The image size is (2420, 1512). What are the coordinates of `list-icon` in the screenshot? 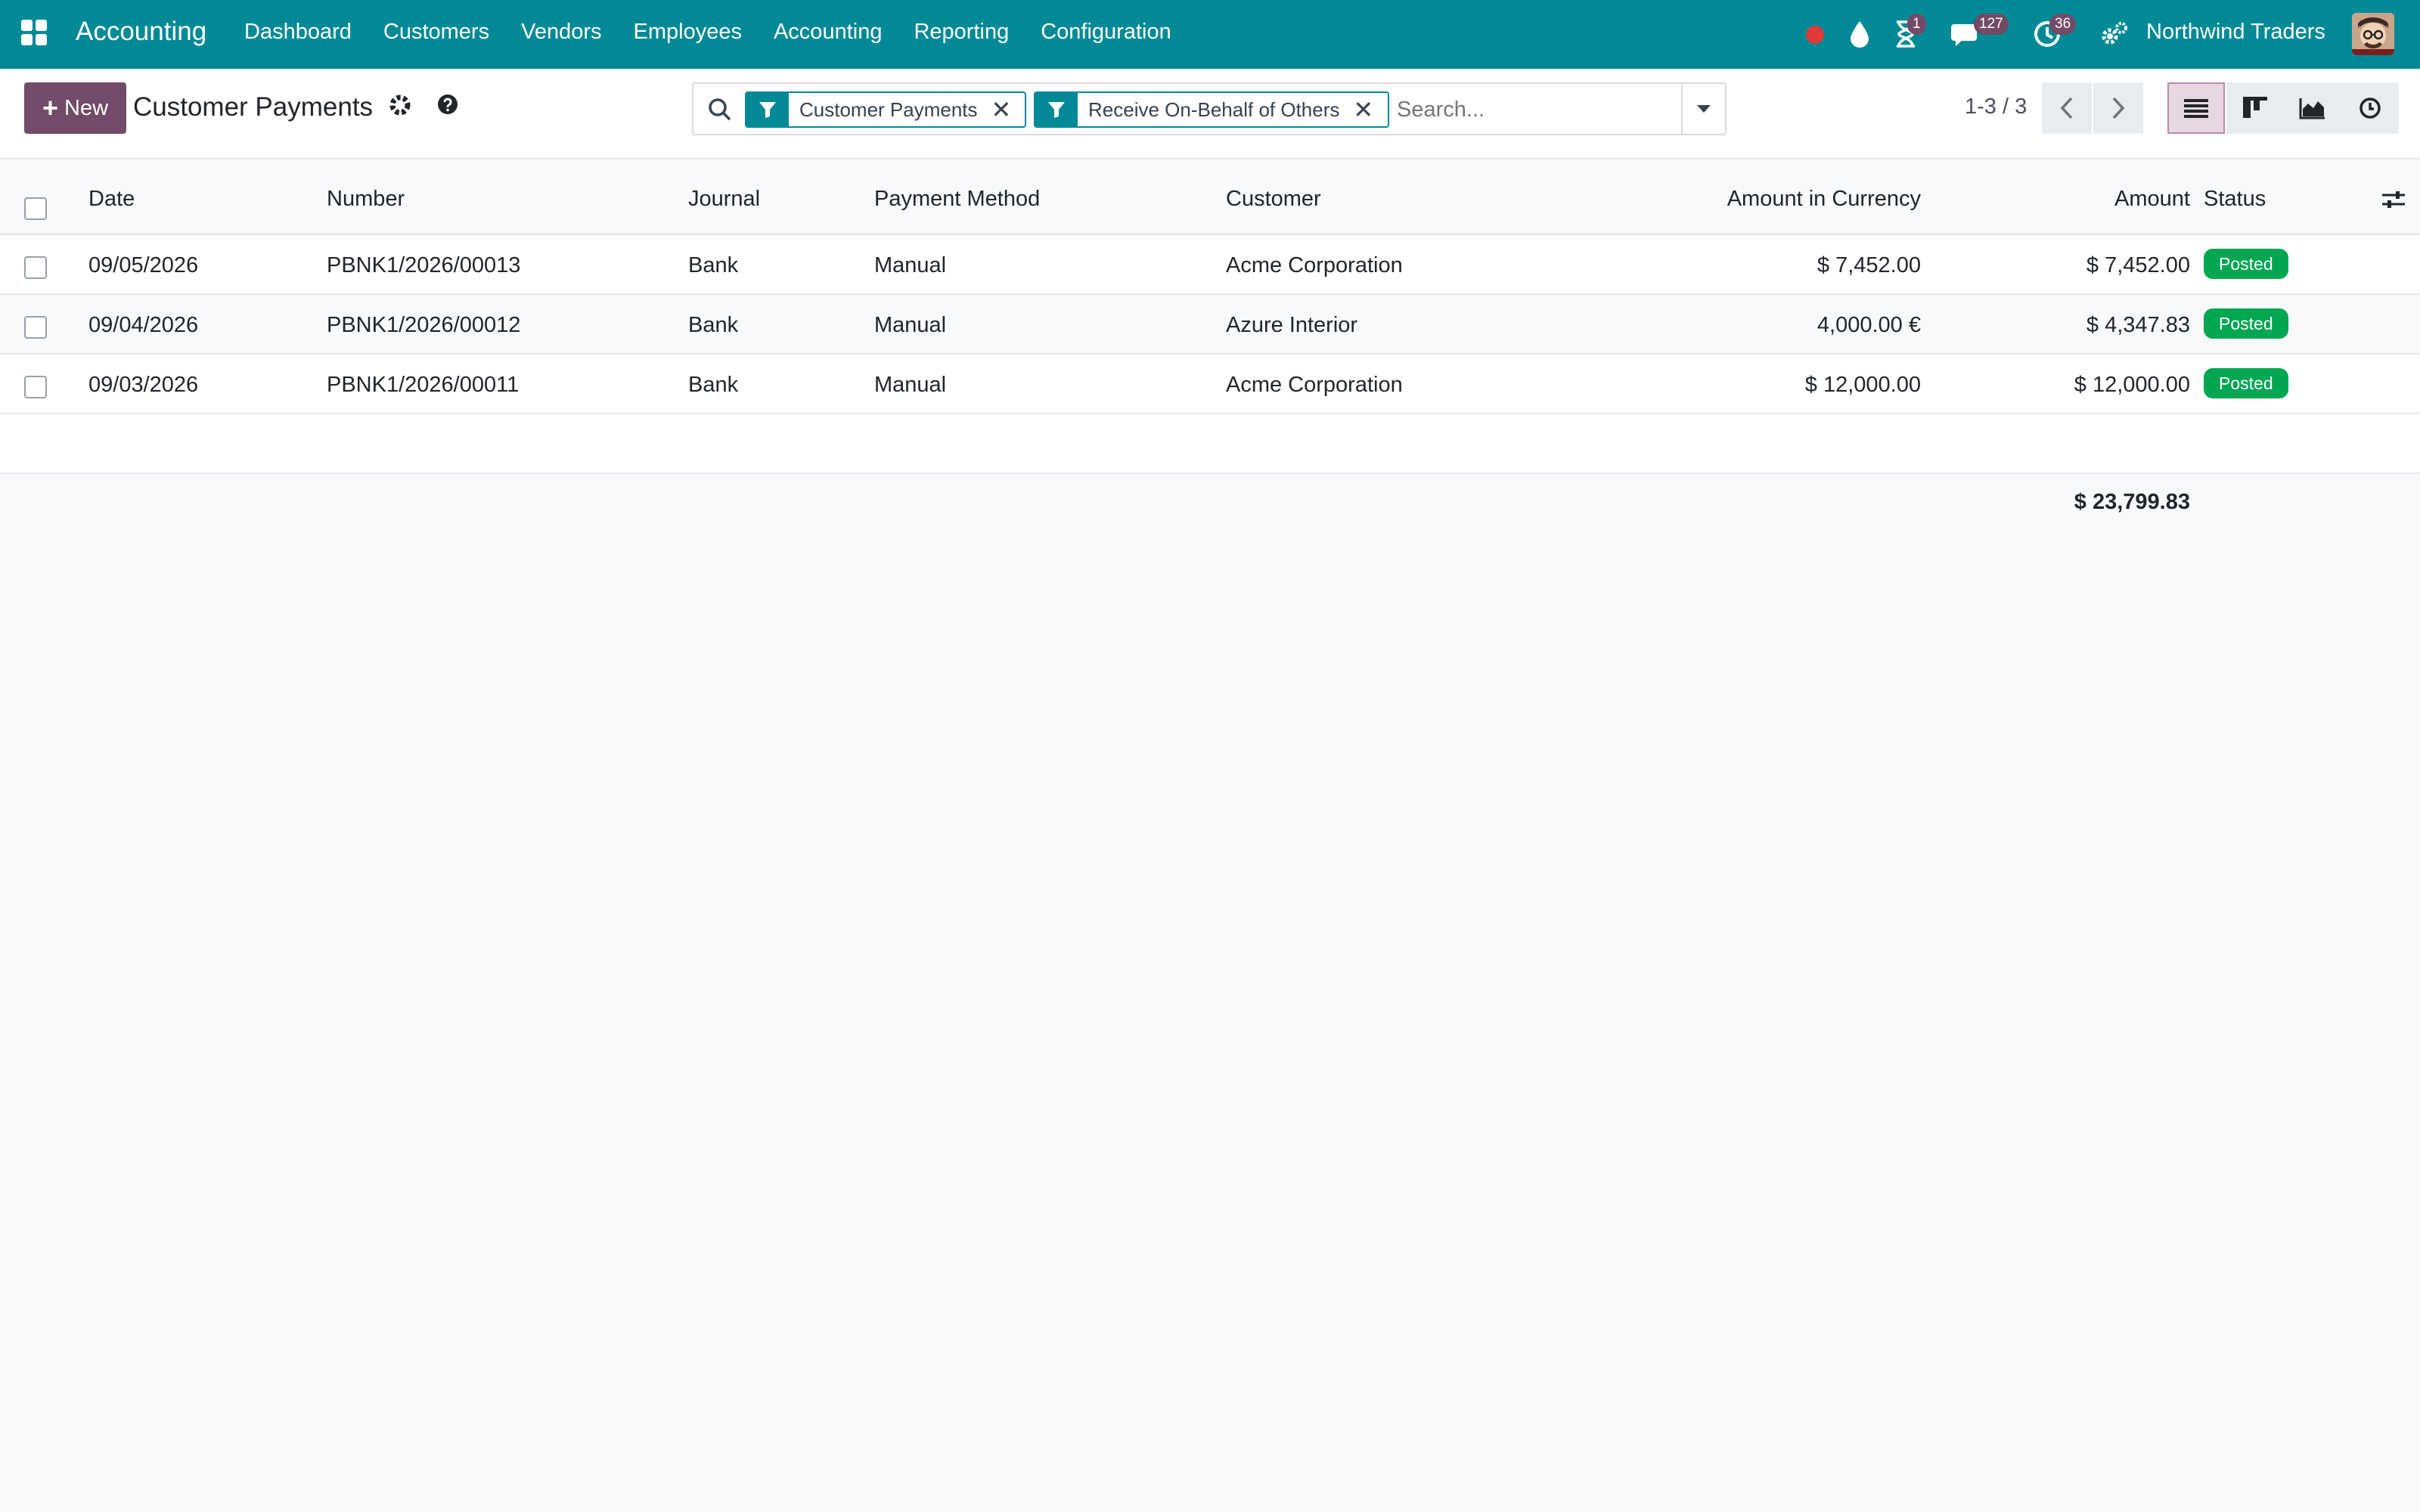 It's located at (2196, 109).